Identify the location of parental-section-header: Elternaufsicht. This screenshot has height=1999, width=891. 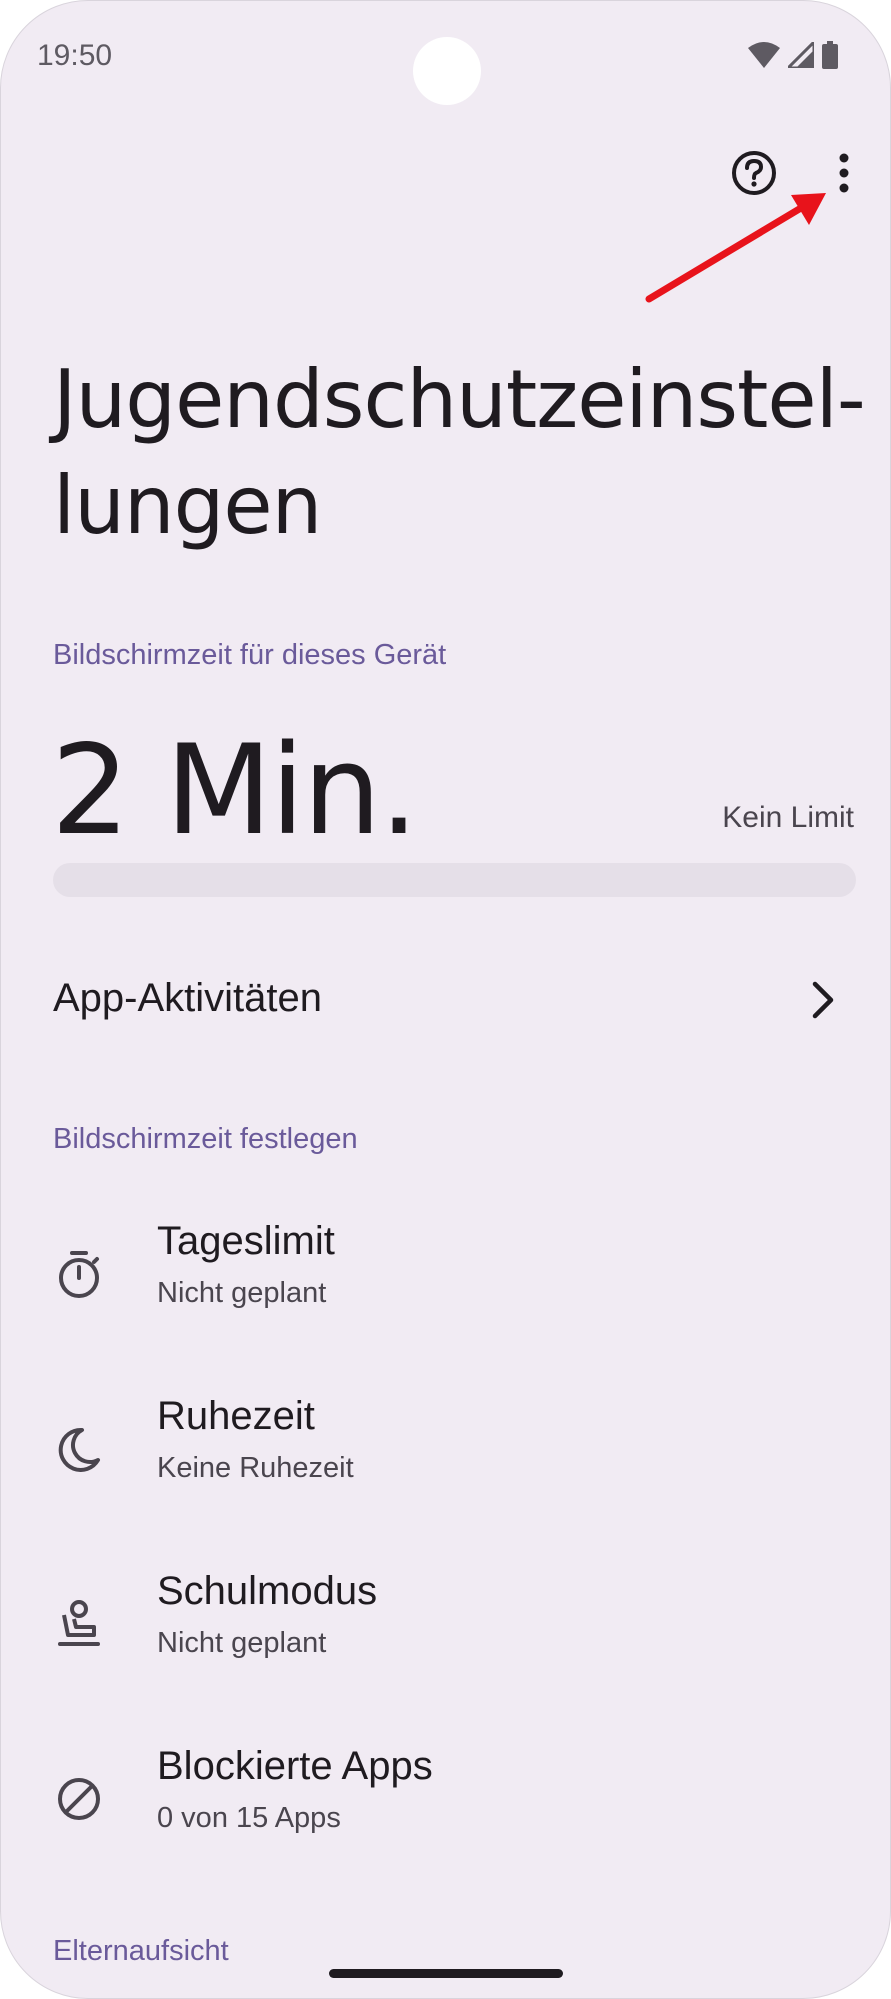
(141, 1951).